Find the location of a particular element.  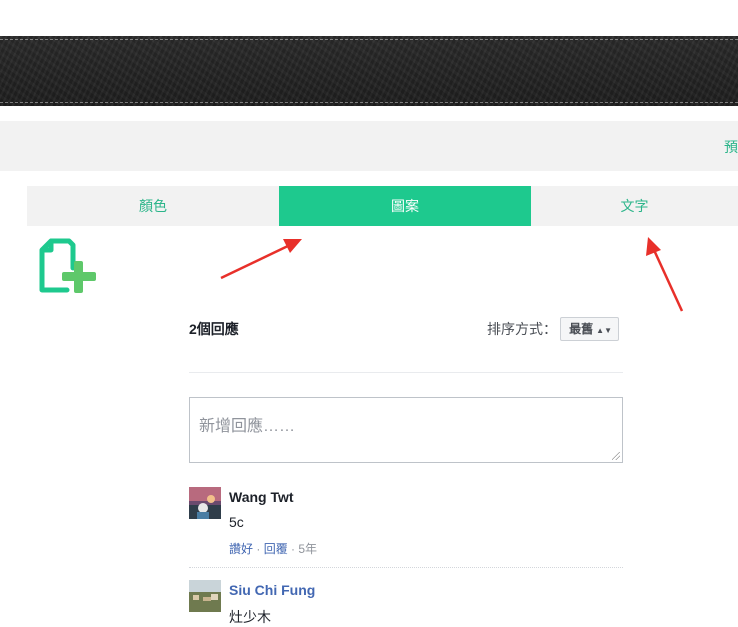

toolbar-band: 預覽 is located at coordinates (369, 146).